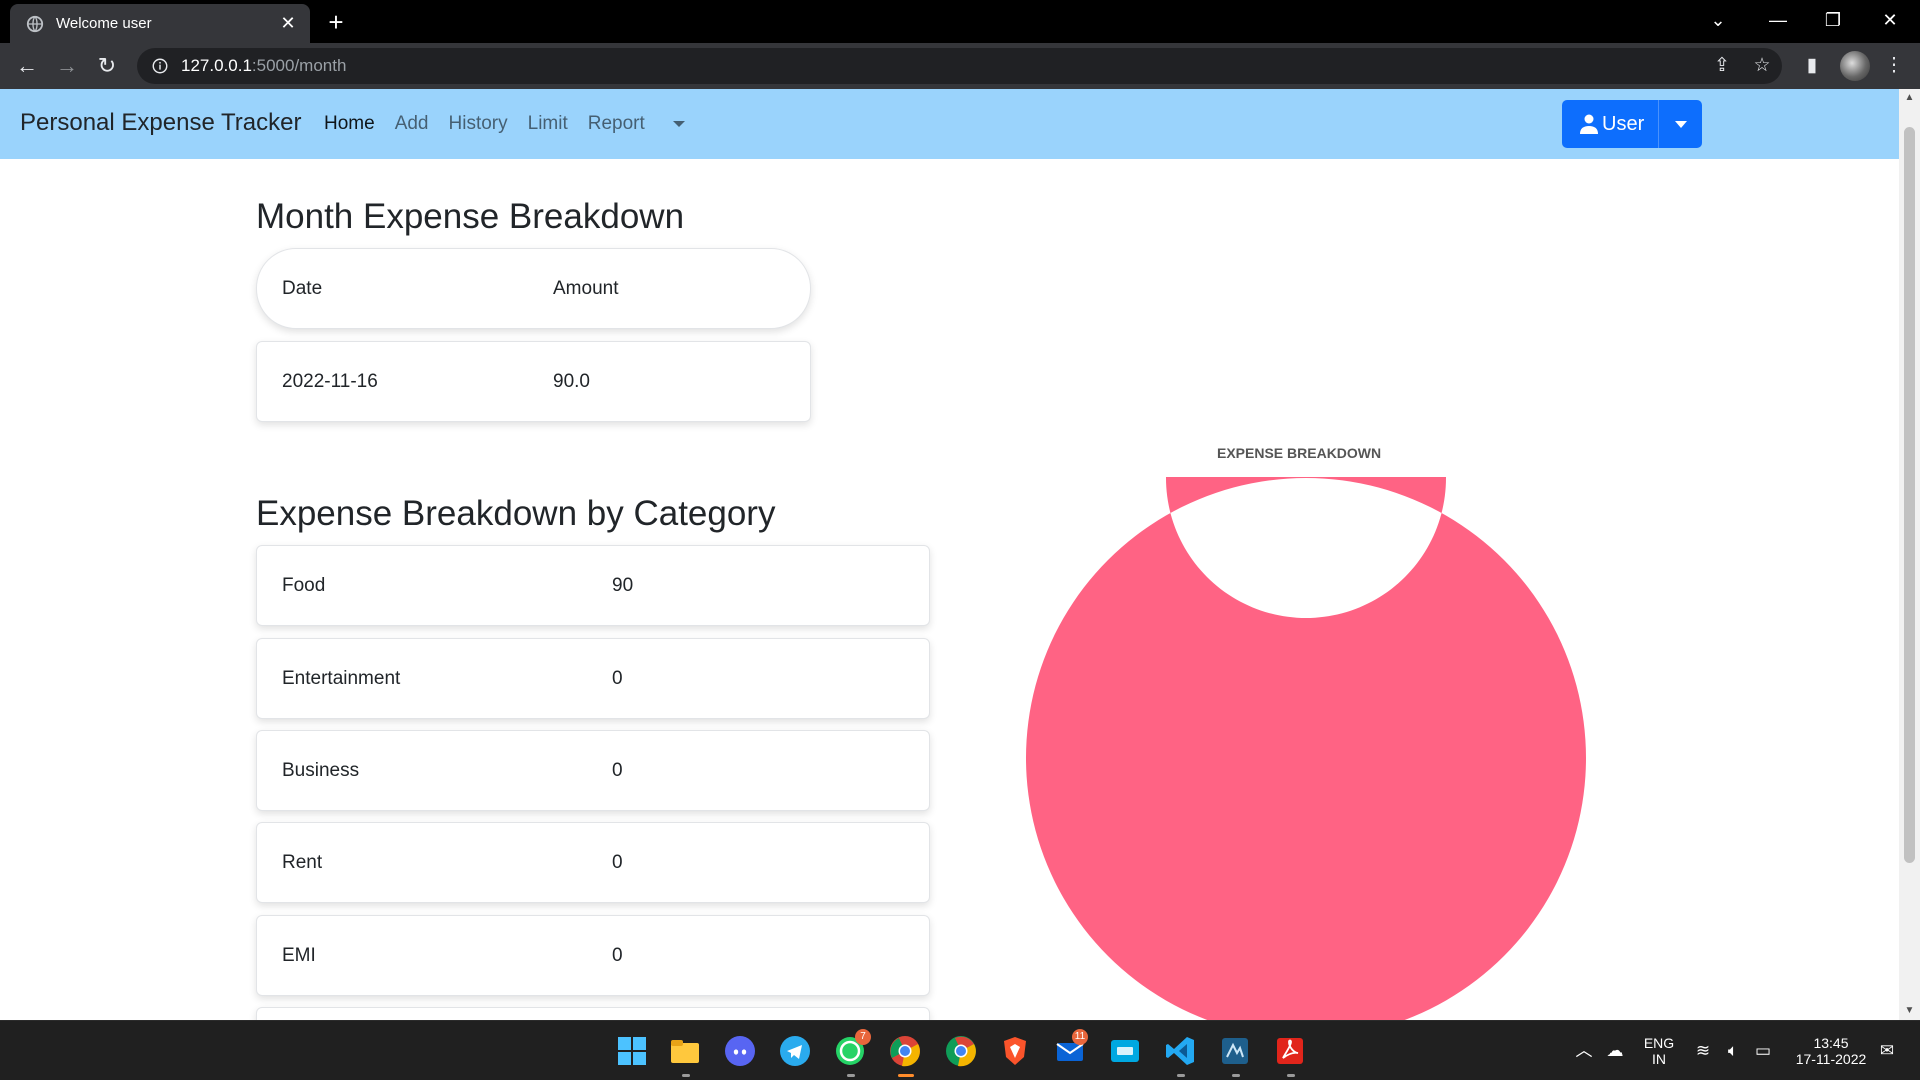  Describe the element at coordinates (593, 955) in the screenshot. I see `category-row-emi: EMI 0` at that location.